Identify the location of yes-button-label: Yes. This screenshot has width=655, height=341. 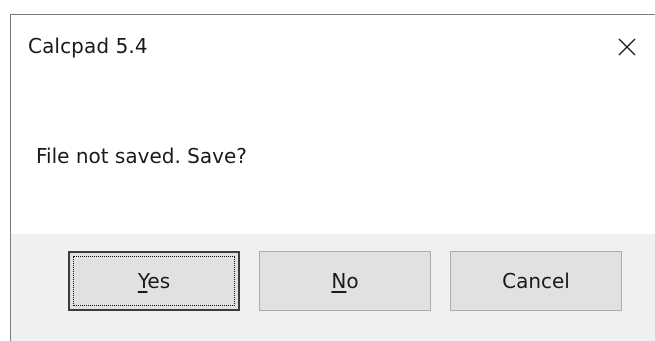
(154, 281).